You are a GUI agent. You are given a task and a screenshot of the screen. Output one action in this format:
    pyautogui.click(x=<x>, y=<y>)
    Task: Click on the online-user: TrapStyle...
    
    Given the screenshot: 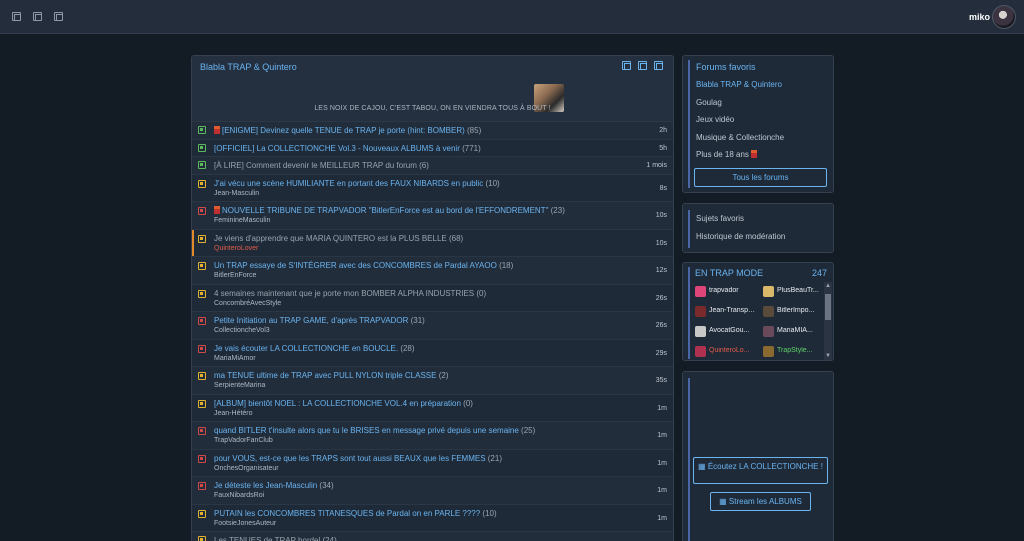 What is the action you would take?
    pyautogui.click(x=796, y=353)
    